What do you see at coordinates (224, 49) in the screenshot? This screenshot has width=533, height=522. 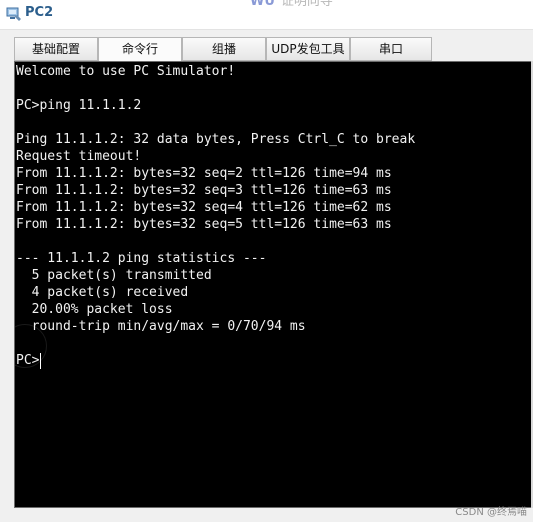 I see `tab-multicast: 组播` at bounding box center [224, 49].